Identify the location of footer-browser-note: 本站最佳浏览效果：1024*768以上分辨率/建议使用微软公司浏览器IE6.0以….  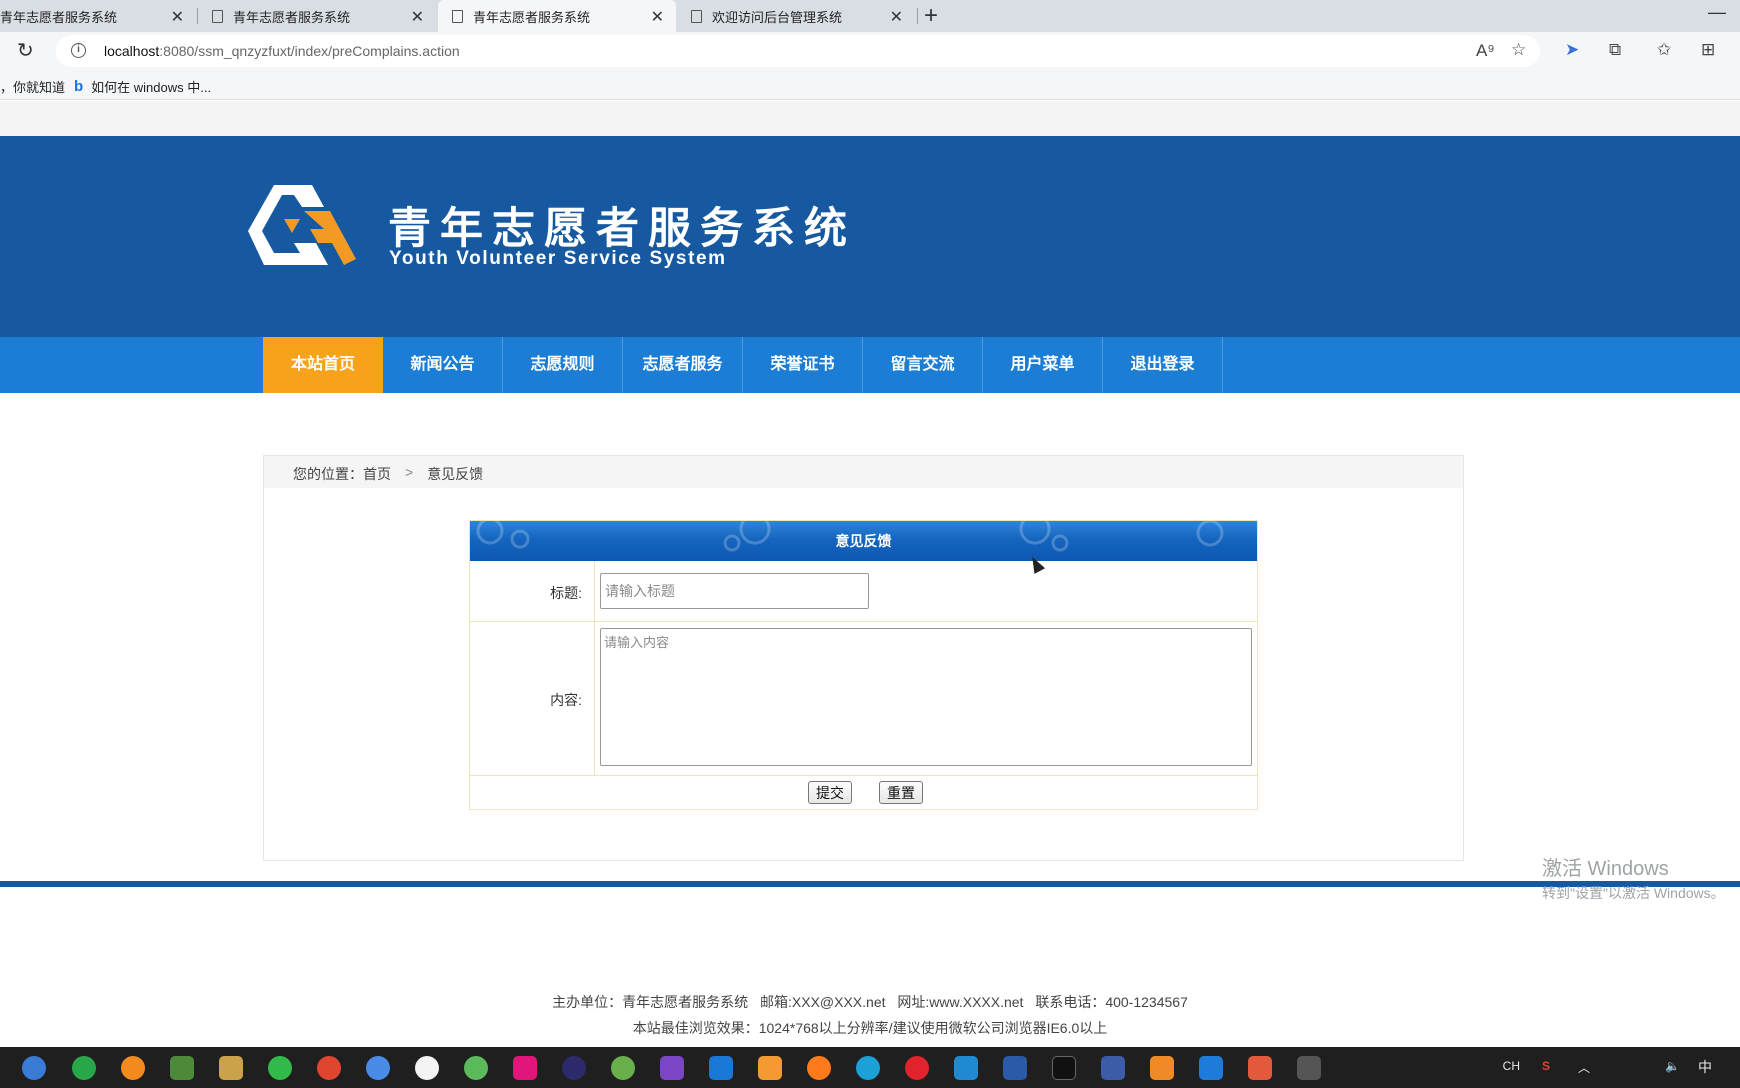
(870, 1028).